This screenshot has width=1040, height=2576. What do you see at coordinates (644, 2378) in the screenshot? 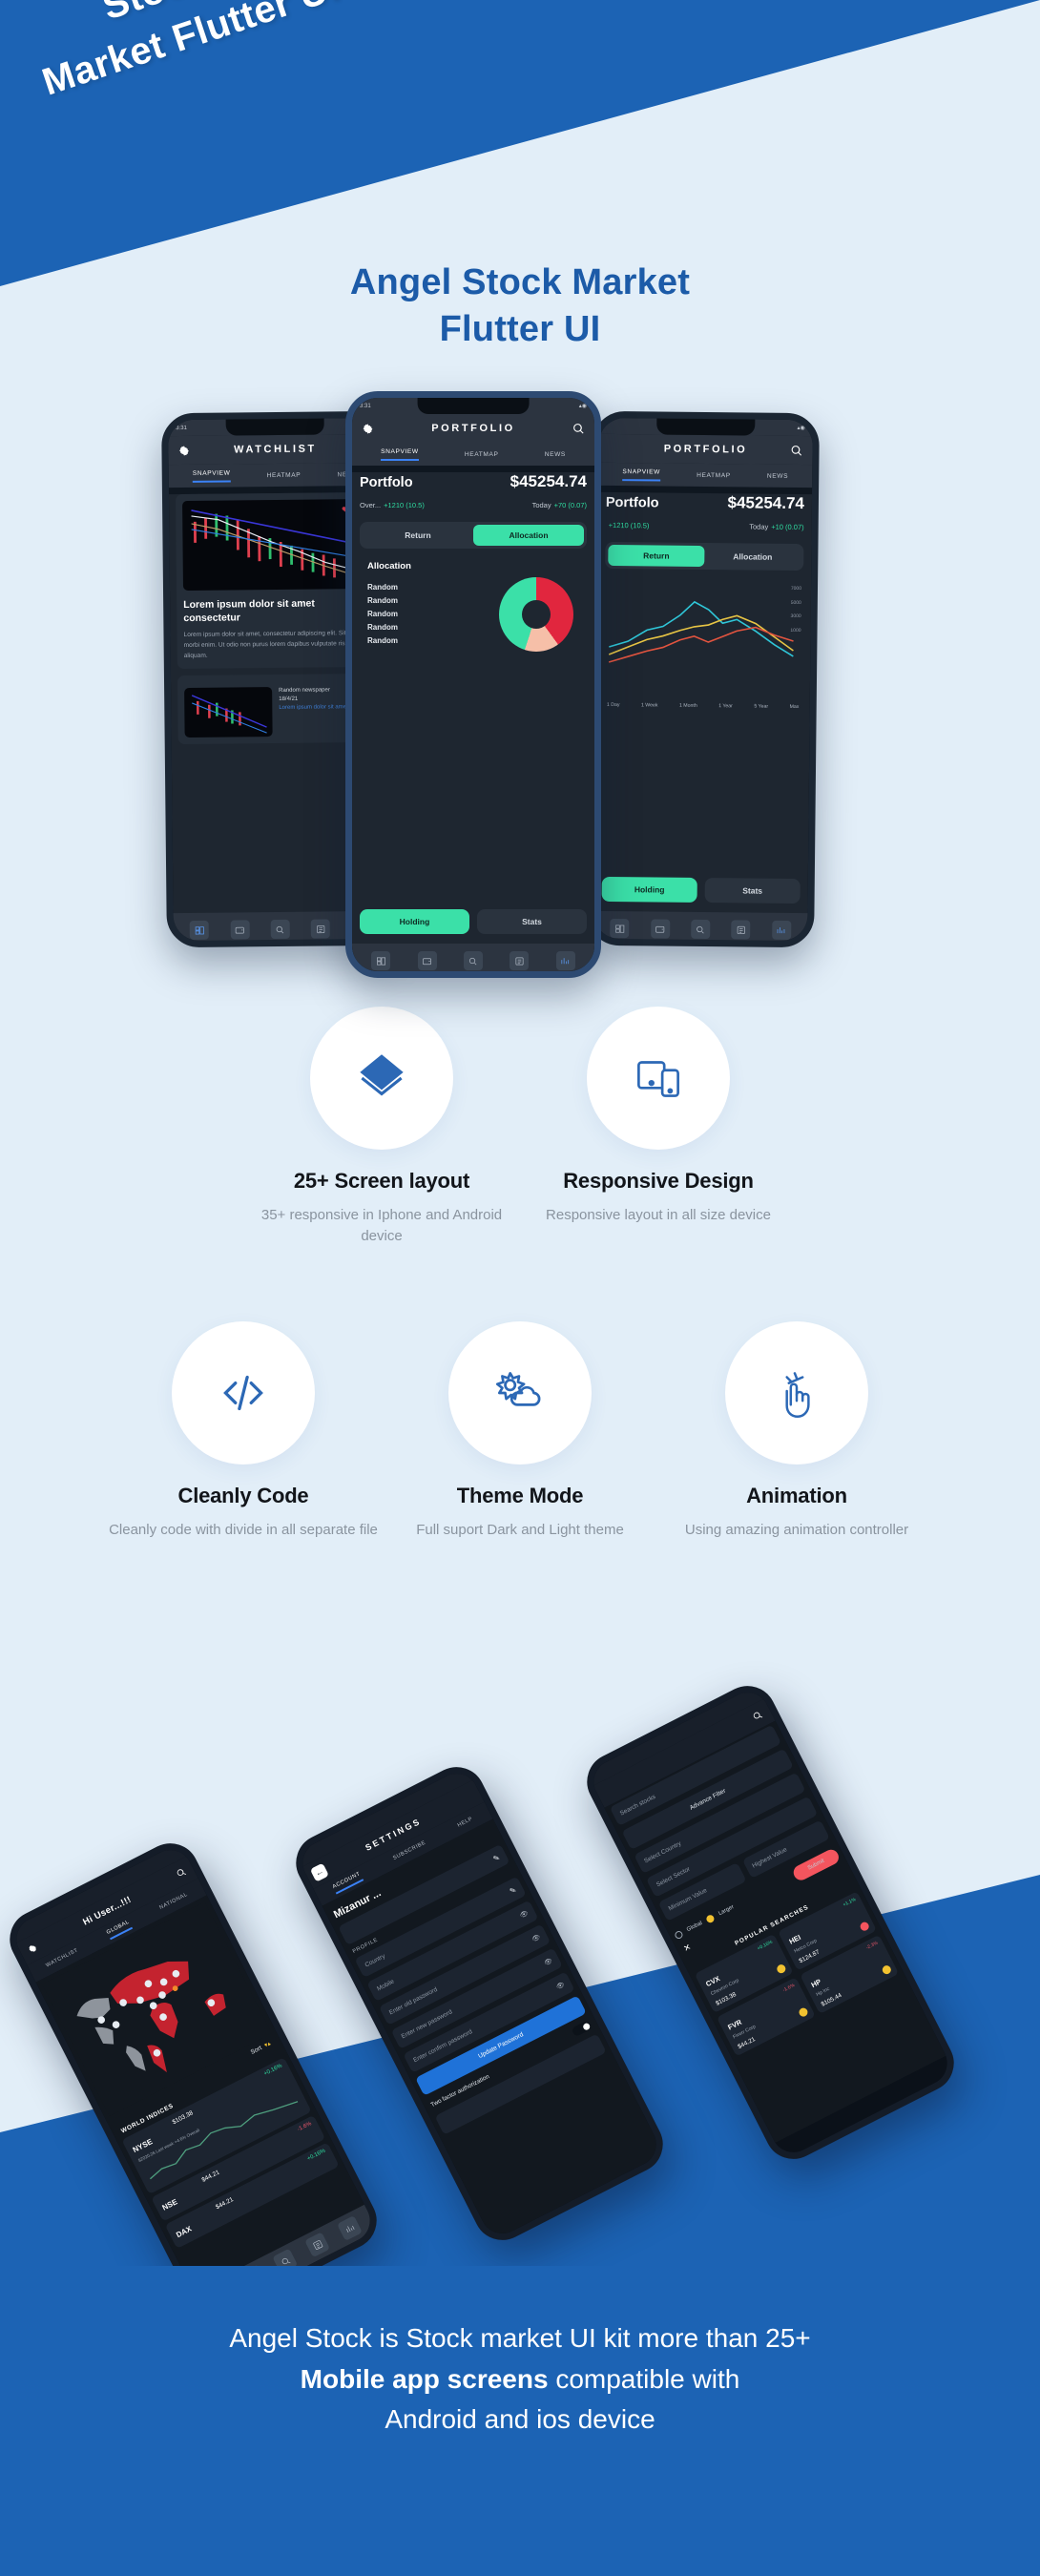
I see `footer-line2-rest: compatible with` at bounding box center [644, 2378].